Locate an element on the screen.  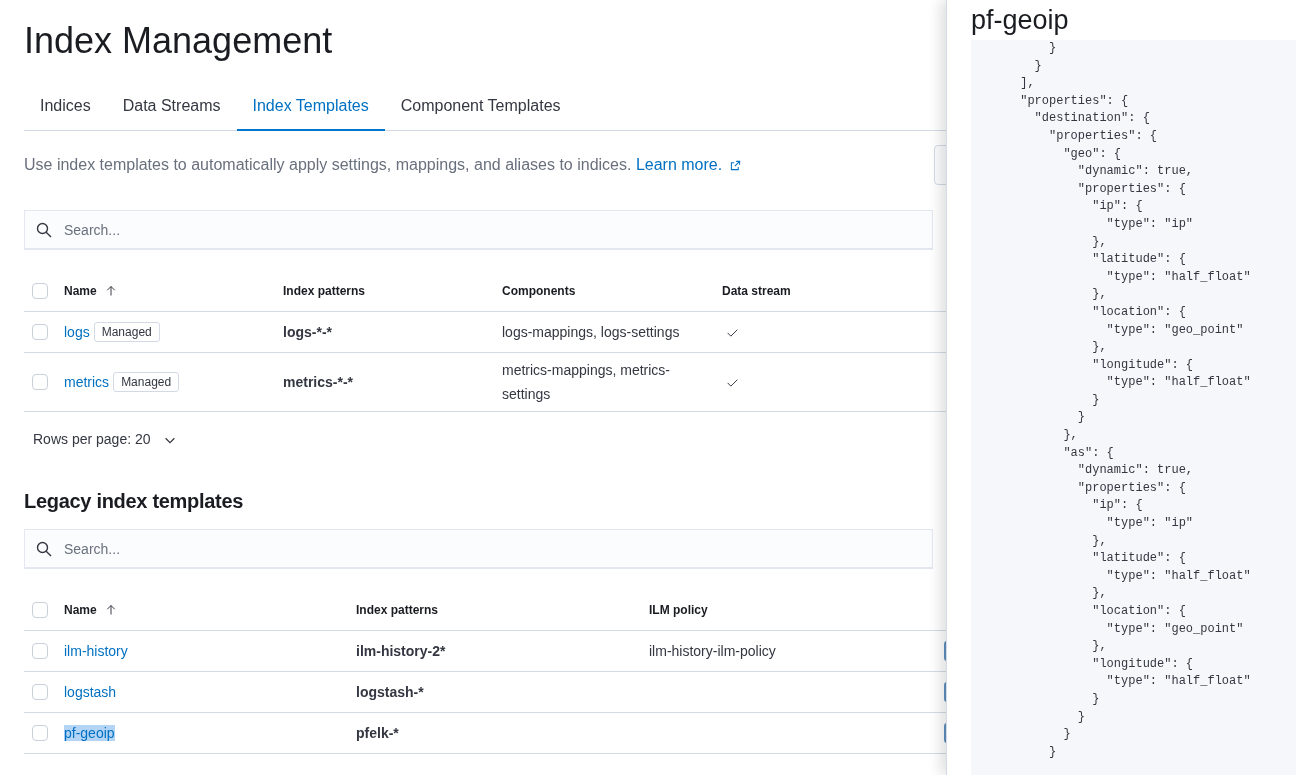
template-name-link: logs is located at coordinates (77, 332).